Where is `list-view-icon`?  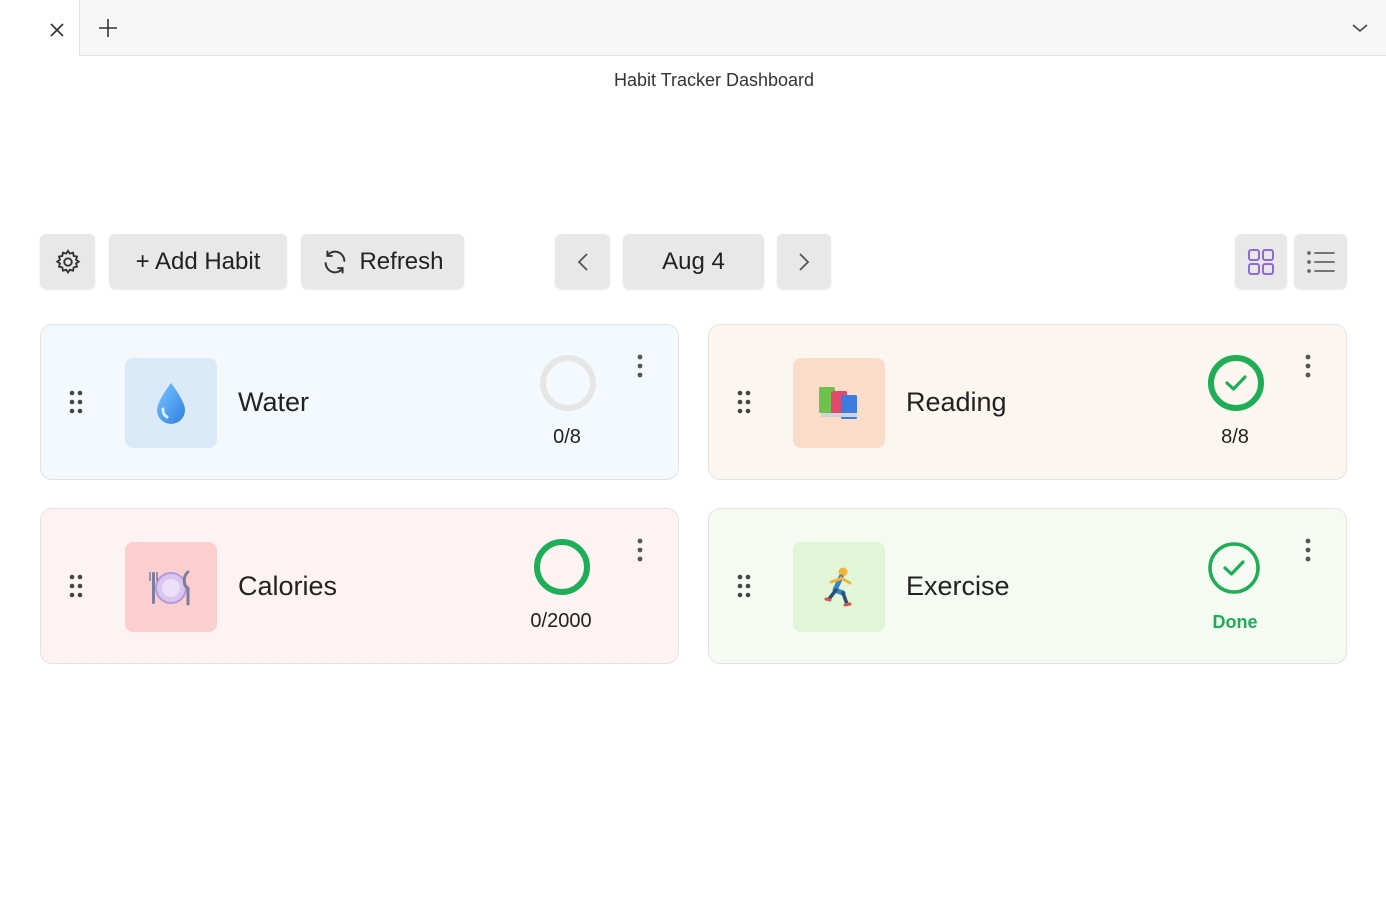
list-view-icon is located at coordinates (1321, 262).